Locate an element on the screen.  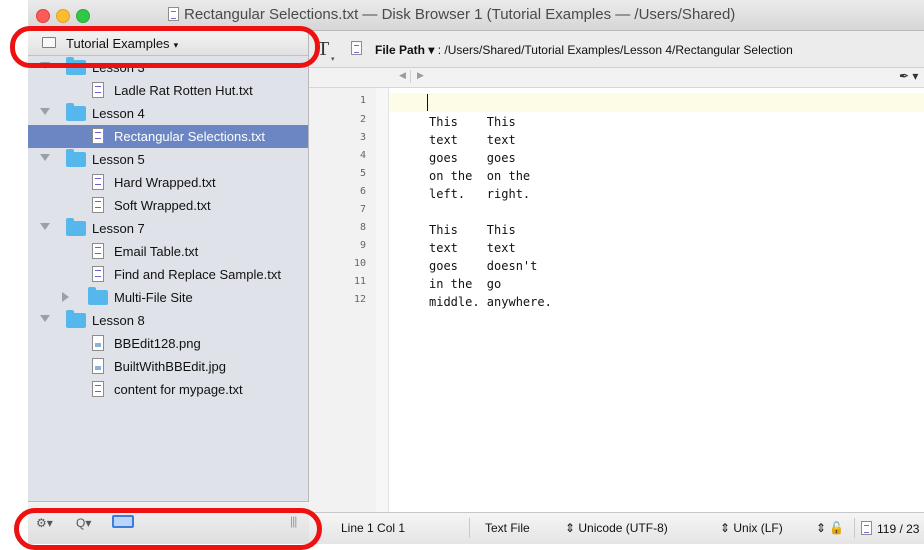
document-stats: 119 / 23 . is located at coordinates (892, 528).